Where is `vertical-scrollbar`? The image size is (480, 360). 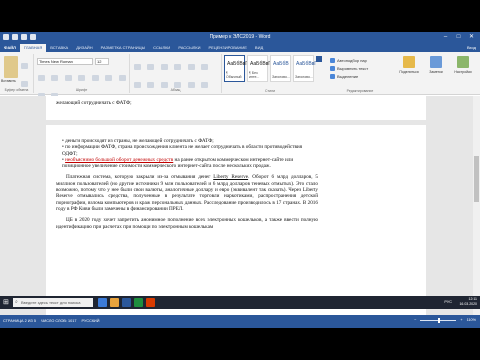
vertical-scrollbar is located at coordinates (476, 205).